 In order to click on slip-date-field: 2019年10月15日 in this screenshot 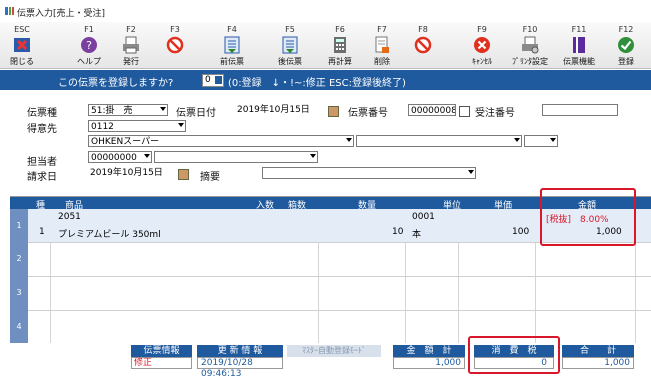, I will do `click(272, 110)`.